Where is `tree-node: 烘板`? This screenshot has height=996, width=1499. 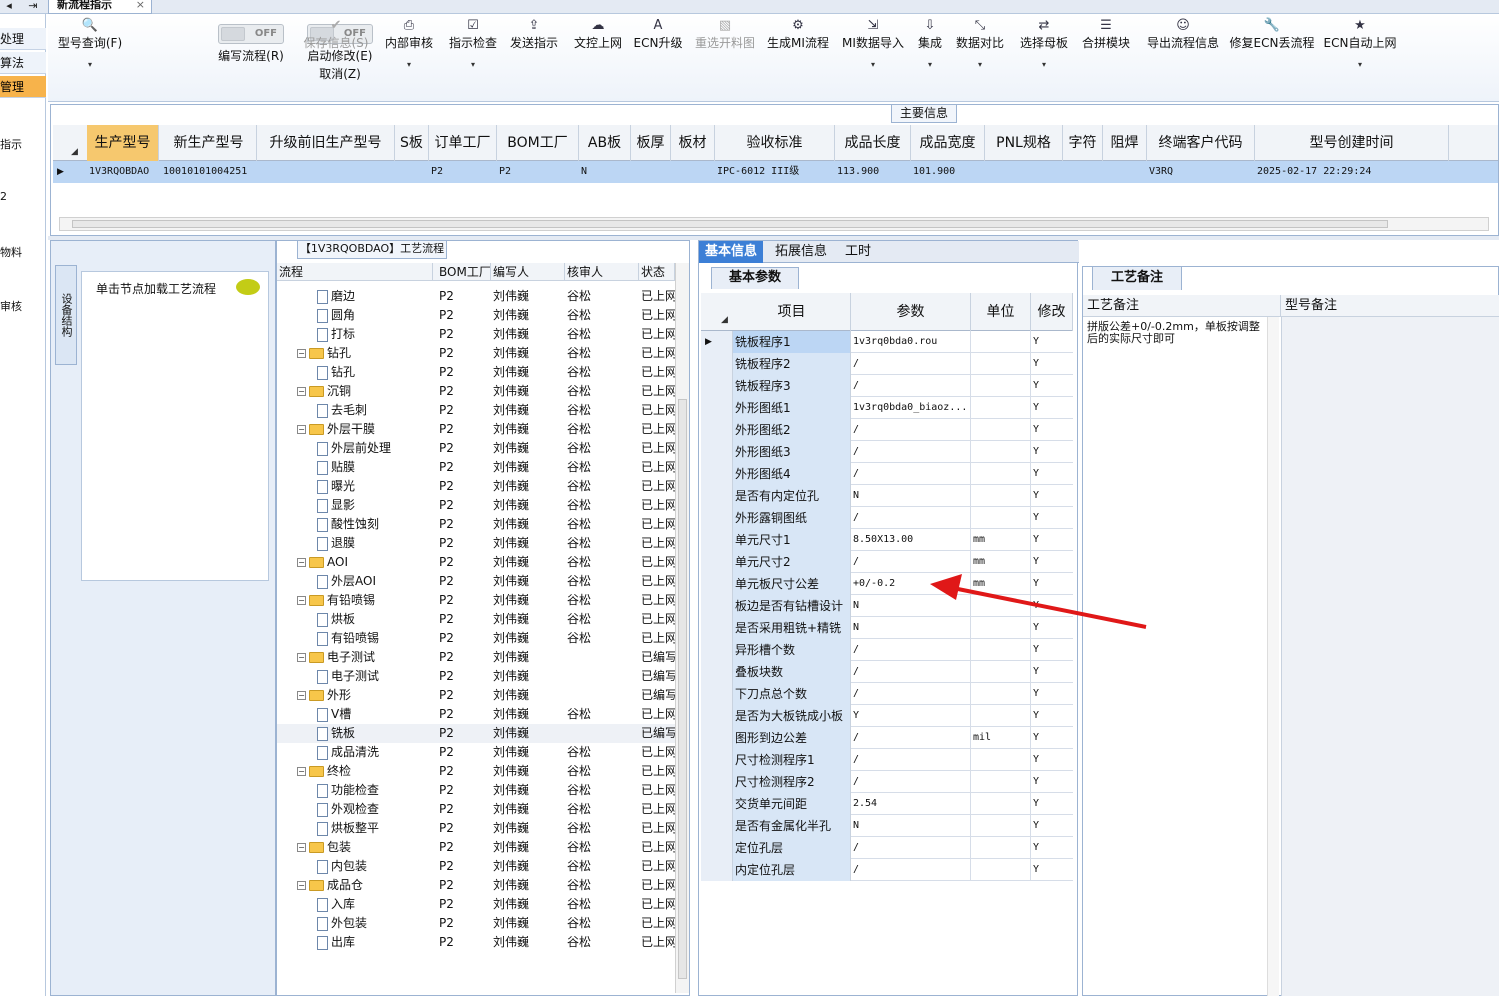 tree-node: 烘板 is located at coordinates (375, 619).